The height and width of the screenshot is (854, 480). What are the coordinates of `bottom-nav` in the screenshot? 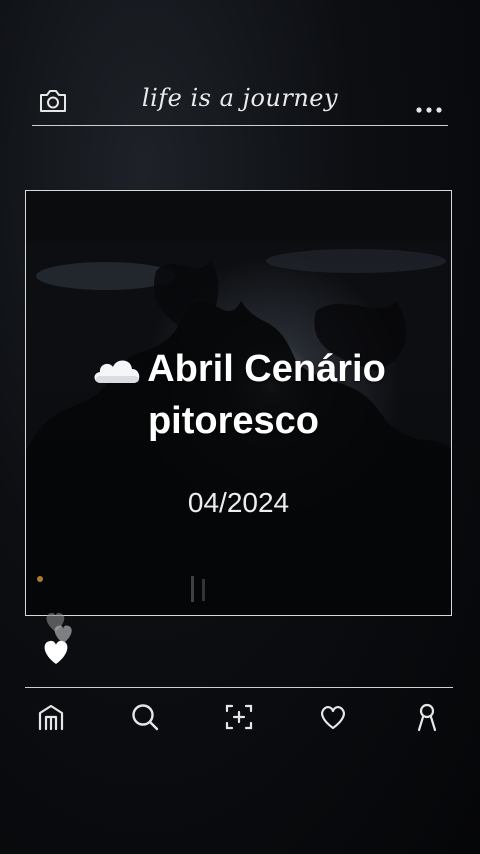 It's located at (239, 717).